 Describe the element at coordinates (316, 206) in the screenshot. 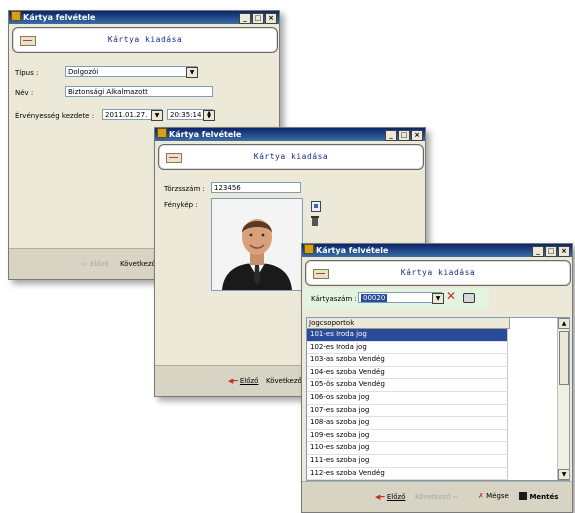

I see `load-photo-icon` at that location.